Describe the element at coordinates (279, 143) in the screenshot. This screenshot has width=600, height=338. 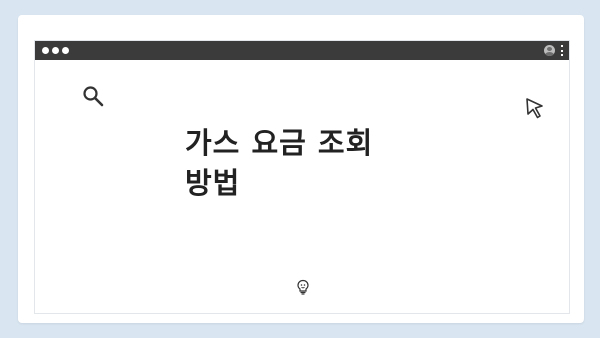
I see `page-title-line-1: 가스 요금 조회` at that location.